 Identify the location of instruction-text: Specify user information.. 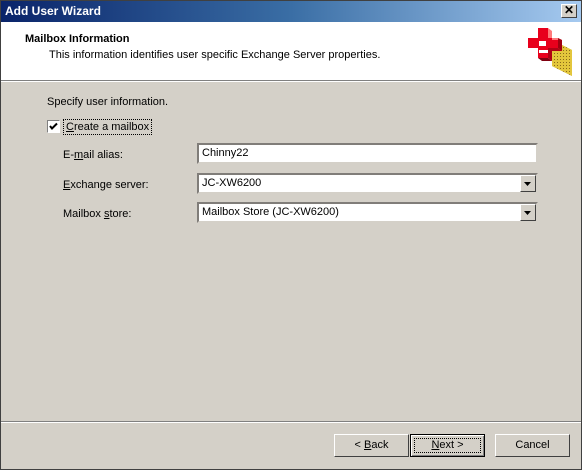
(108, 102).